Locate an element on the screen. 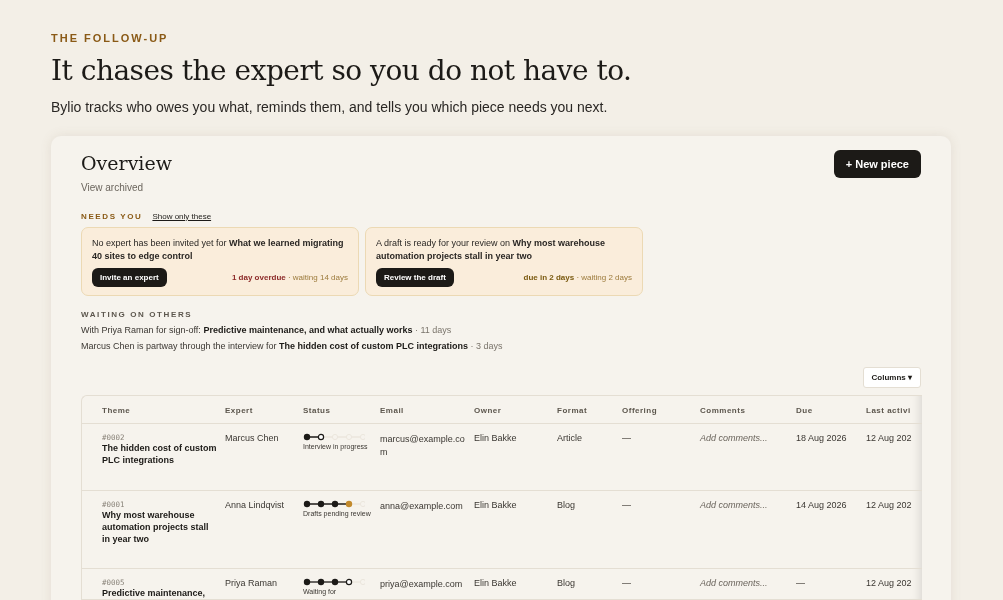  expert-name: Priya Raman is located at coordinates (252, 583).